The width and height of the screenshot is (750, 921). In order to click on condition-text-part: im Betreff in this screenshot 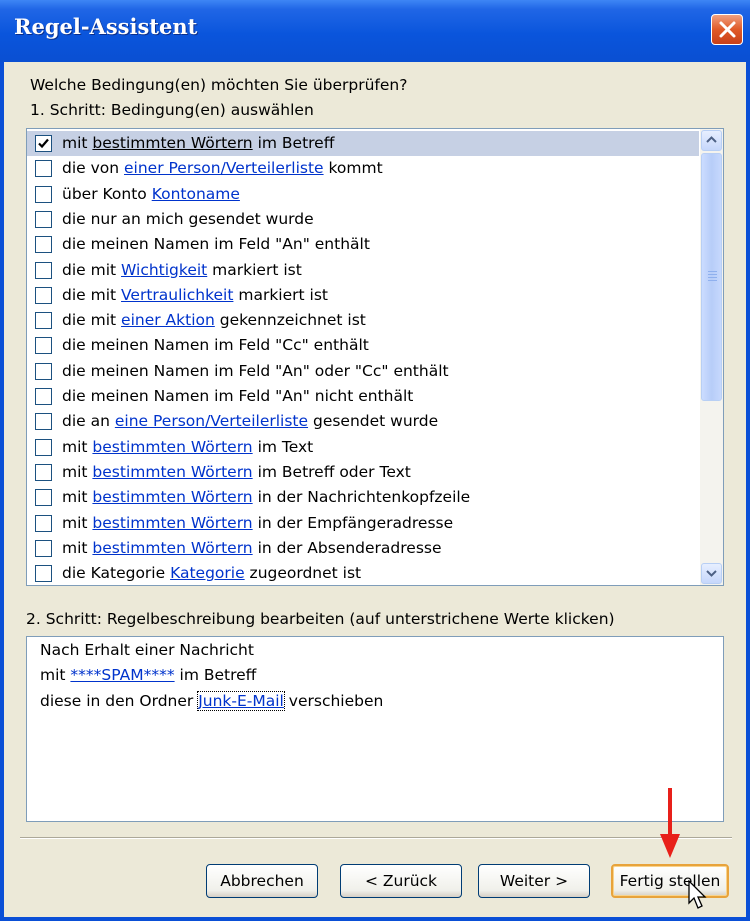, I will do `click(293, 143)`.